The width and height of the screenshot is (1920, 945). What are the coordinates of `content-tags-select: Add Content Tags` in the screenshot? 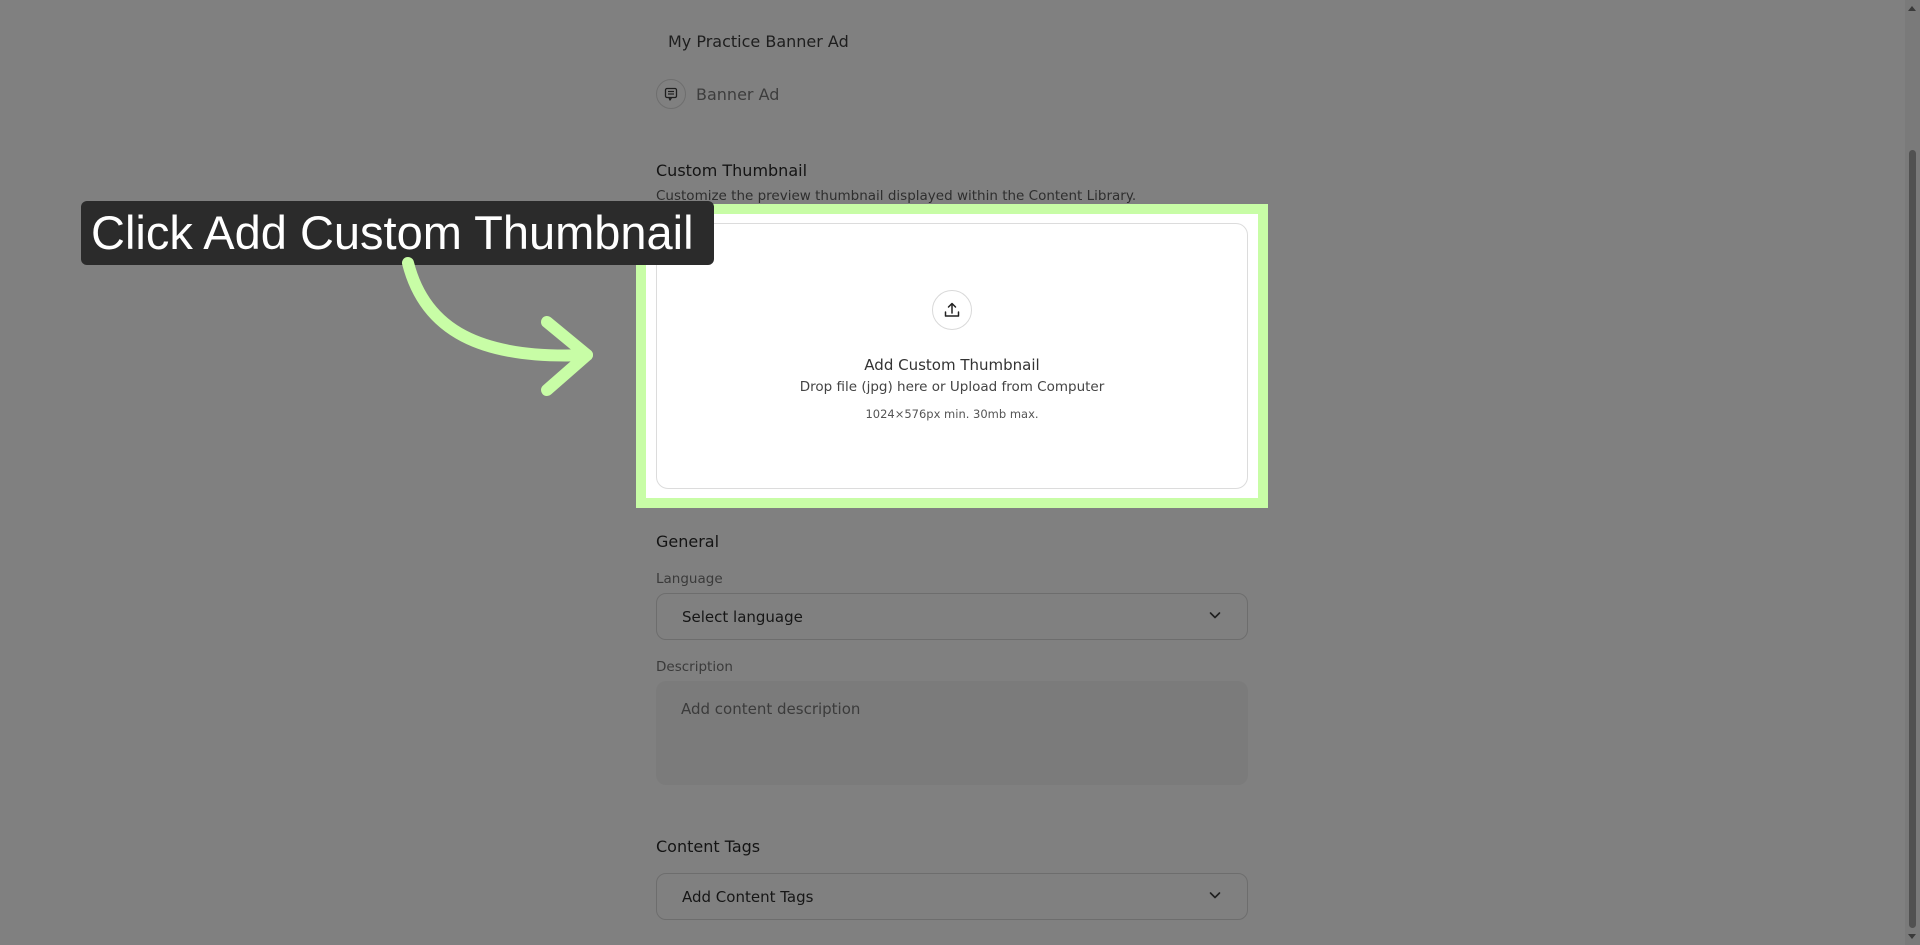 It's located at (952, 896).